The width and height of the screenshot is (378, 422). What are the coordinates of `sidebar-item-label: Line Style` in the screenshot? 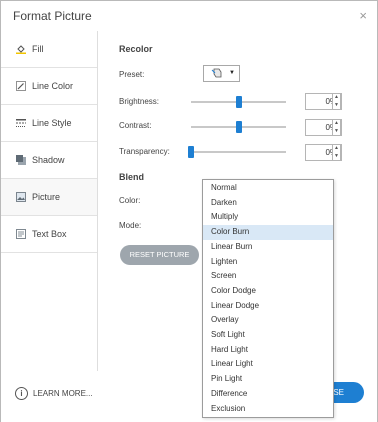 It's located at (52, 123).